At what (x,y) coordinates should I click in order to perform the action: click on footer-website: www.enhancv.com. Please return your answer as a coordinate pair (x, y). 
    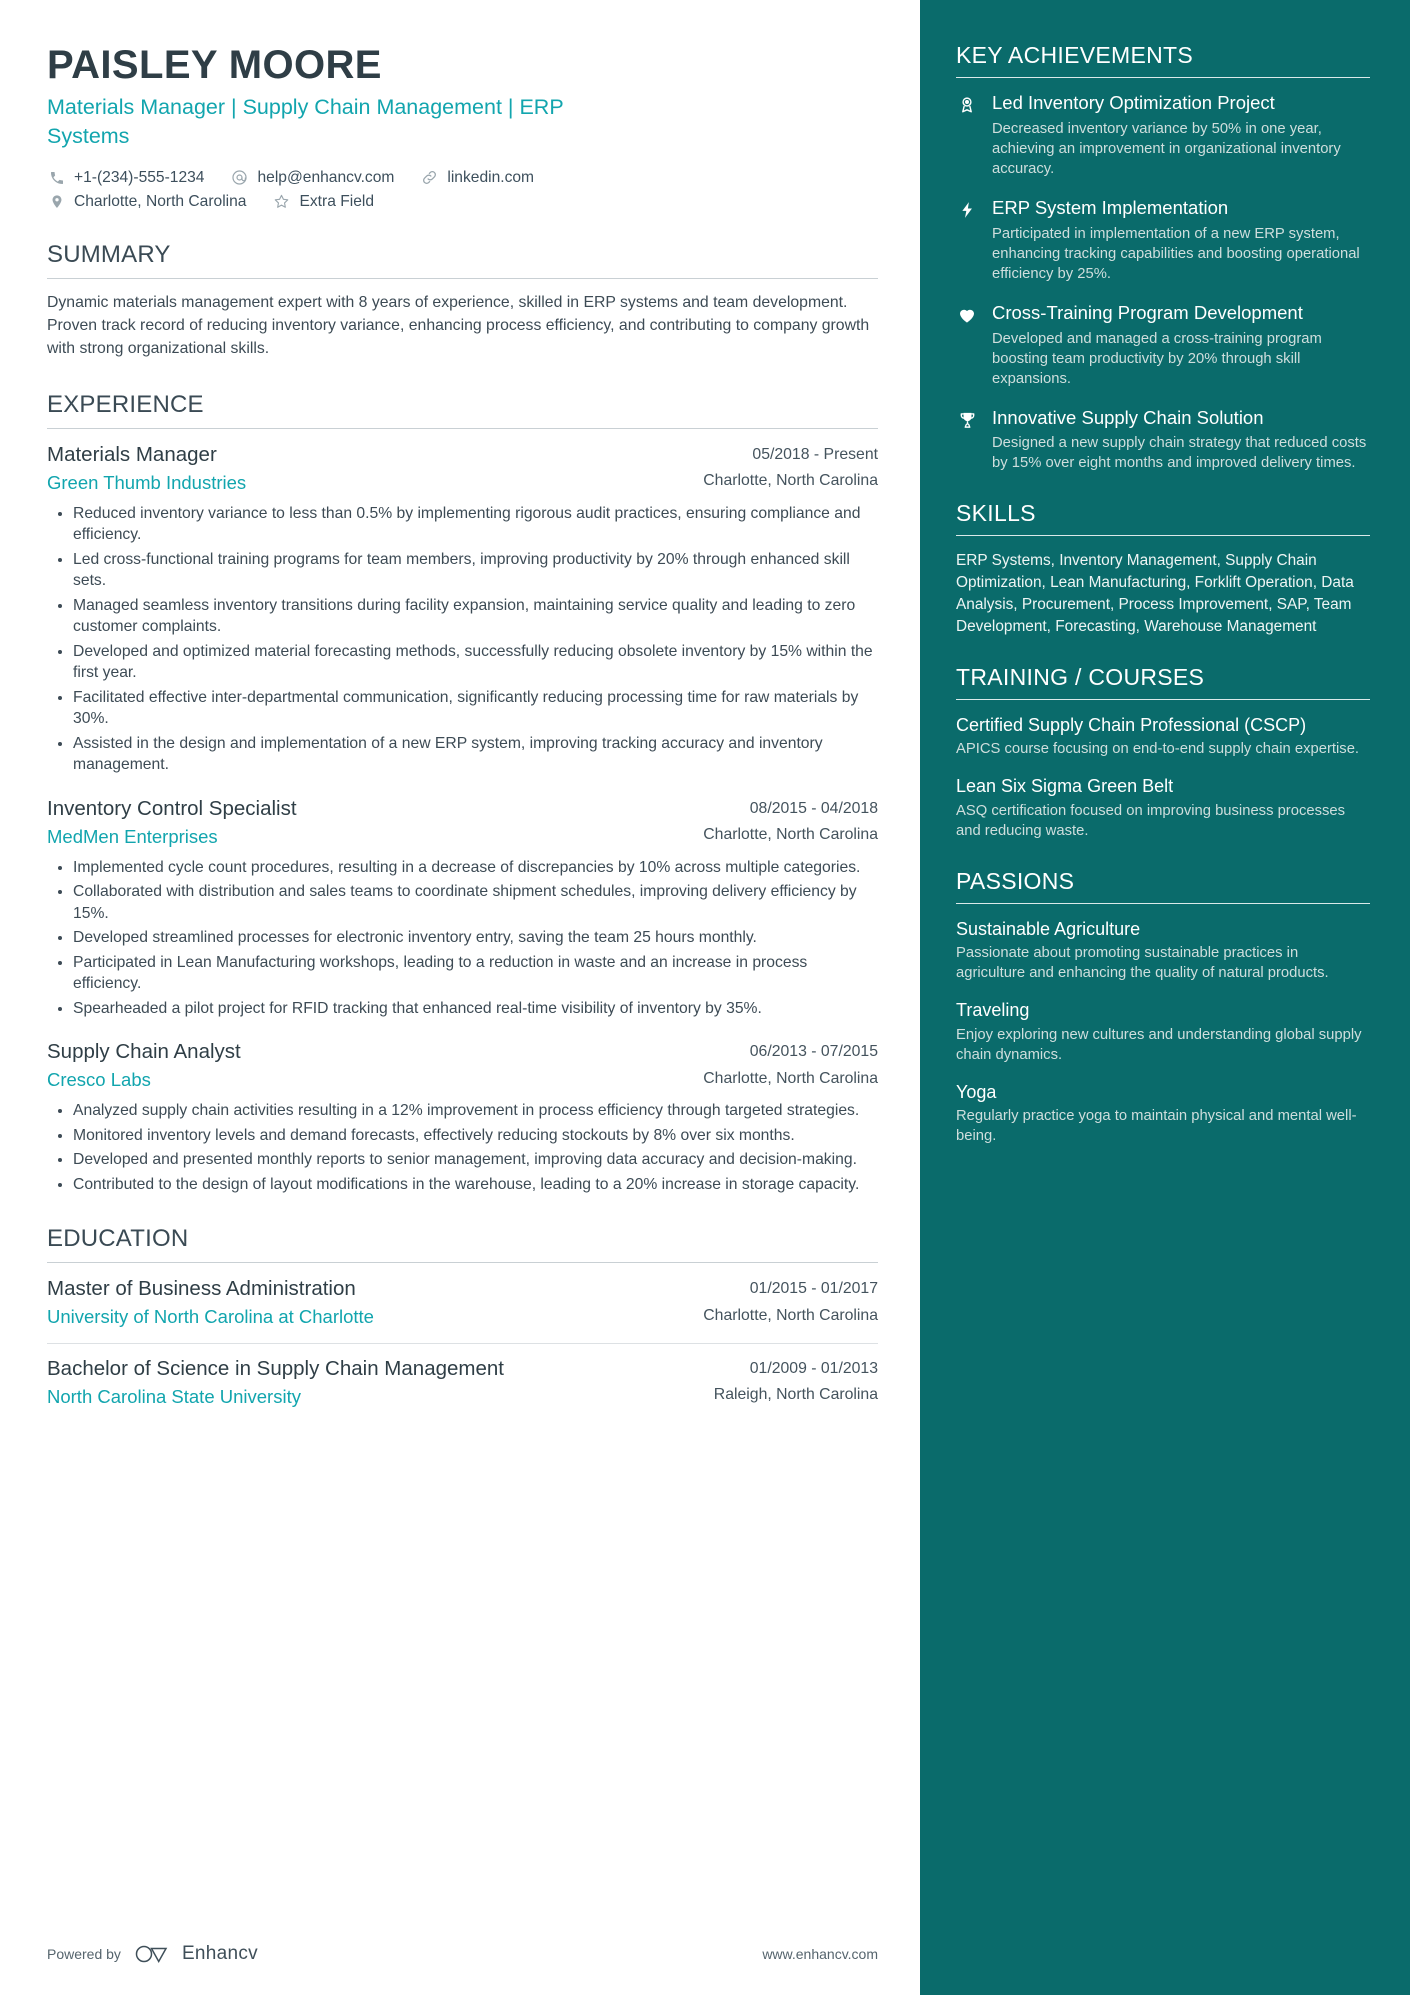
    Looking at the image, I should click on (820, 1954).